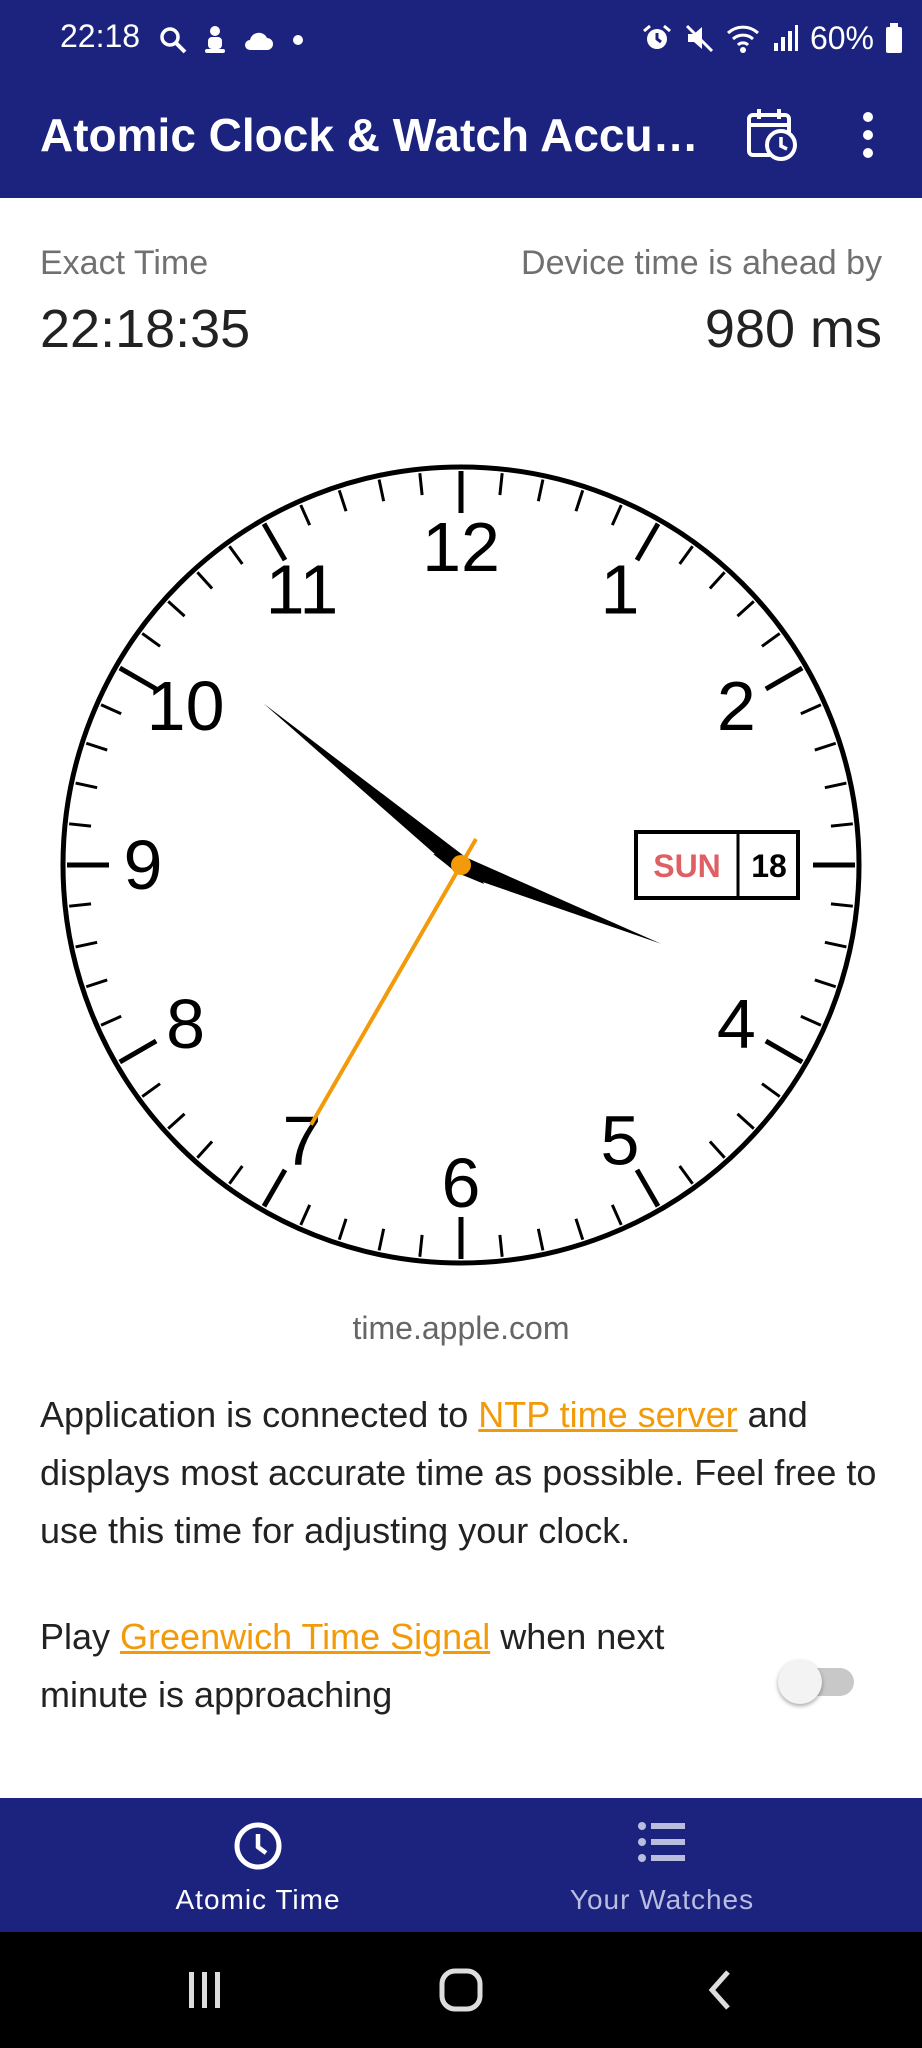 This screenshot has width=922, height=2048. I want to click on nav-atomic-time-label: Atomic Time, so click(258, 1899).